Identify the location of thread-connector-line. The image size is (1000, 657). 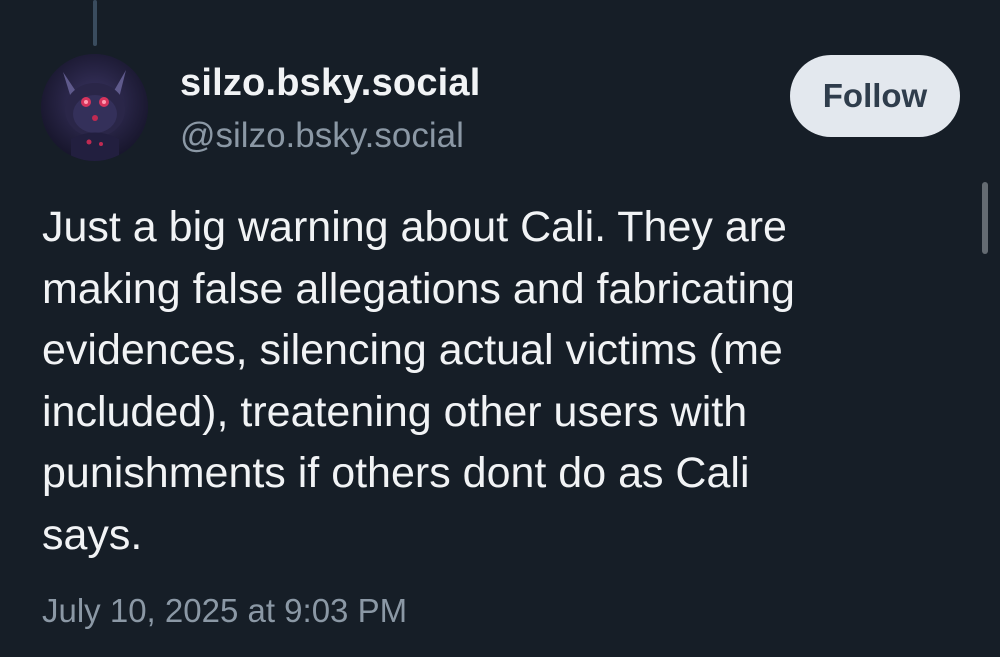
(95, 23).